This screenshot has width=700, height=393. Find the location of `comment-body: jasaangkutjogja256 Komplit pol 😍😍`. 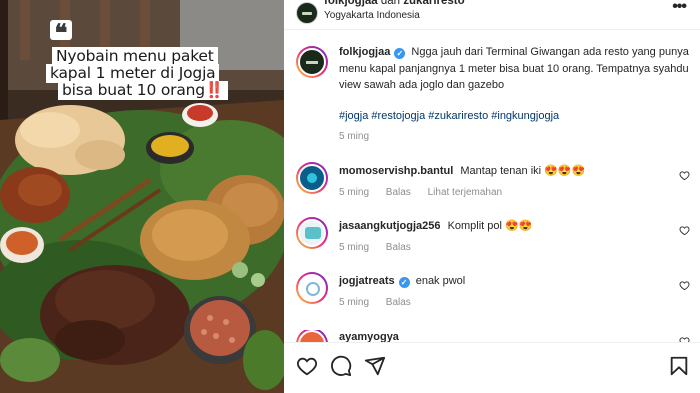

comment-body: jasaangkutjogja256 Komplit pol 😍😍 is located at coordinates (499, 226).